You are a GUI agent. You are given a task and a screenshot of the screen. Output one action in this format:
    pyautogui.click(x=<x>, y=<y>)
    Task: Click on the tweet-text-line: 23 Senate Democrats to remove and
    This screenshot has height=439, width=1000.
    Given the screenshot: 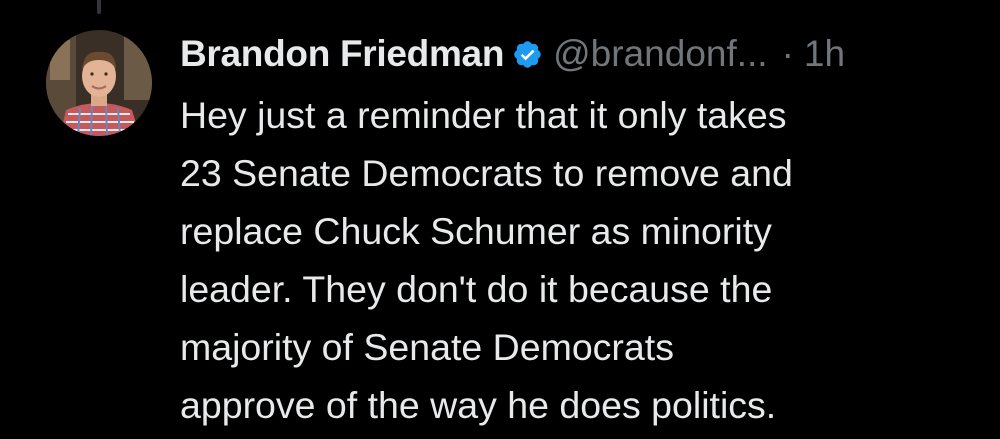 What is the action you would take?
    pyautogui.click(x=486, y=173)
    